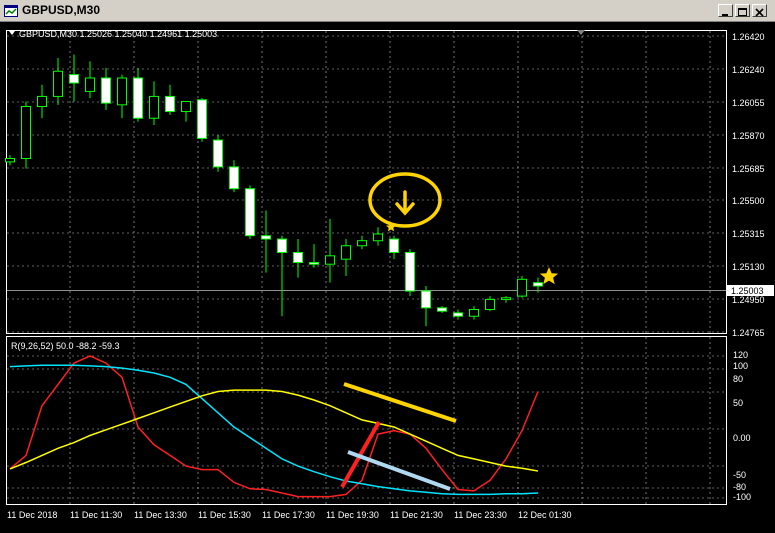 The height and width of the screenshot is (533, 775). I want to click on time-label: 11 Dec 19:30, so click(352, 515).